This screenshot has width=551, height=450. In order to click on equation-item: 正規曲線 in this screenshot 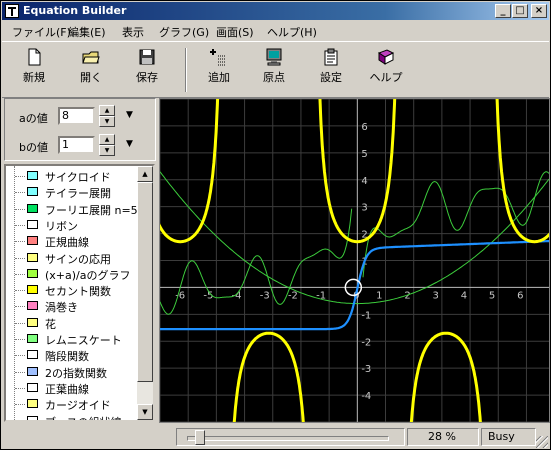, I will do `click(72, 241)`.